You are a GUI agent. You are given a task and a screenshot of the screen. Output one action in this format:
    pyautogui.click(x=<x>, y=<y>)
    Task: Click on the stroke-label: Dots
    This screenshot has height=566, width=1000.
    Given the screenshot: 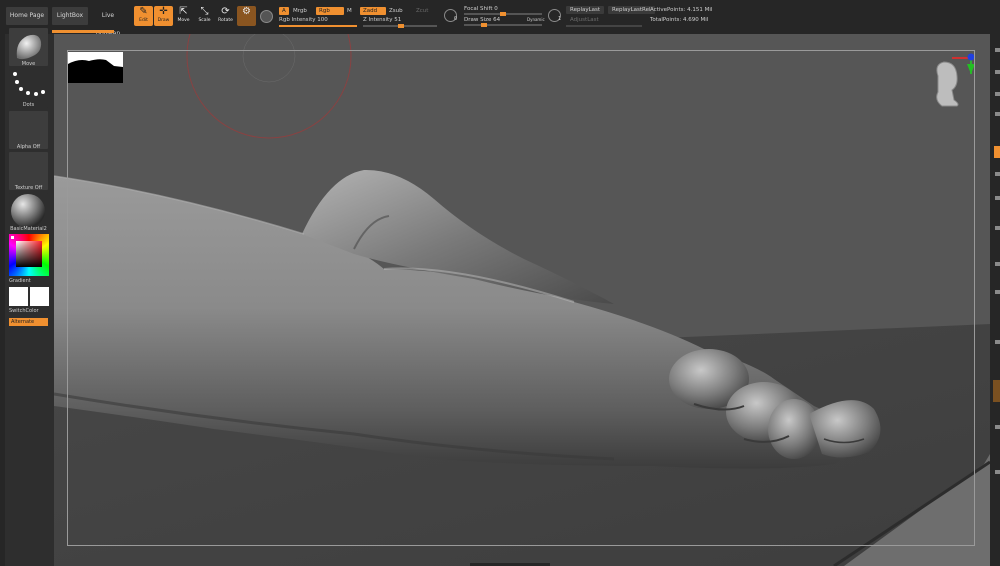 What is the action you would take?
    pyautogui.click(x=28, y=105)
    